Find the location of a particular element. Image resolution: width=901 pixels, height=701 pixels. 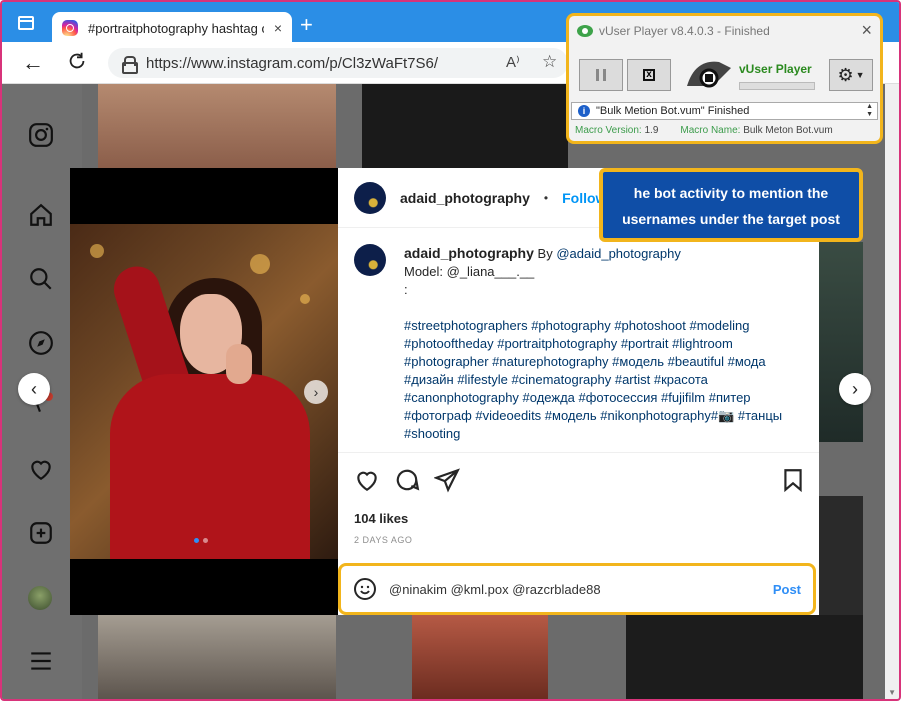

instagram-logo-icon is located at coordinates (41, 135).